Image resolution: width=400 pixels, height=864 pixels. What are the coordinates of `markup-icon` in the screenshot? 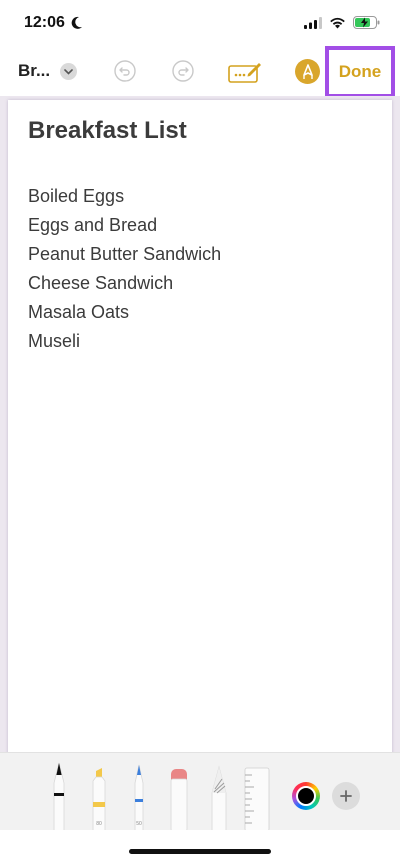 It's located at (245, 72).